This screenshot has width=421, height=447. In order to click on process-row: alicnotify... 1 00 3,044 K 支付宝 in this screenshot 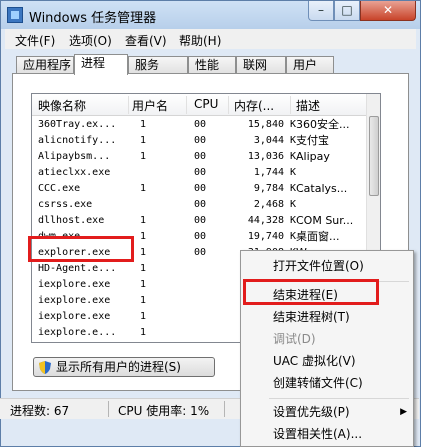, I will do `click(200, 141)`.